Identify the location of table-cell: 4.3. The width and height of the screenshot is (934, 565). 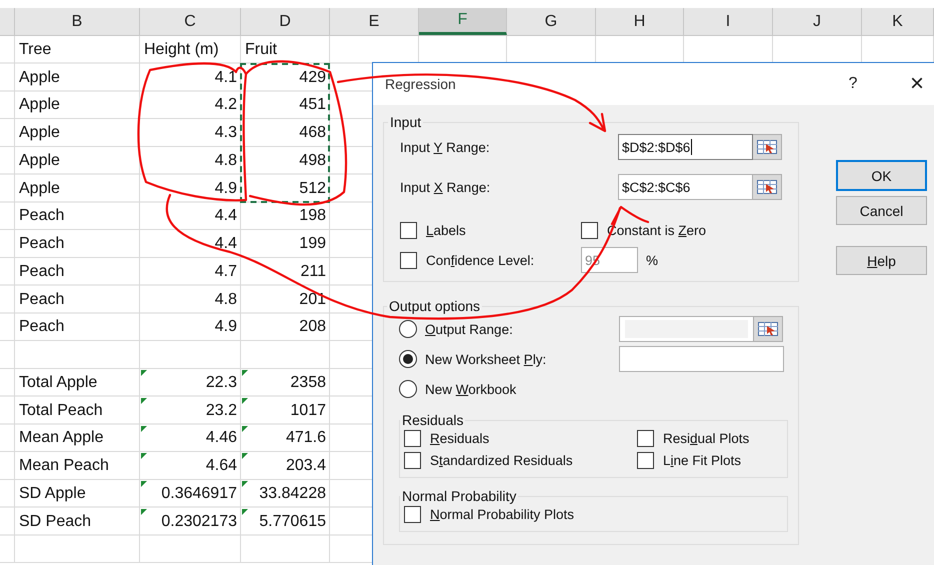
(225, 133).